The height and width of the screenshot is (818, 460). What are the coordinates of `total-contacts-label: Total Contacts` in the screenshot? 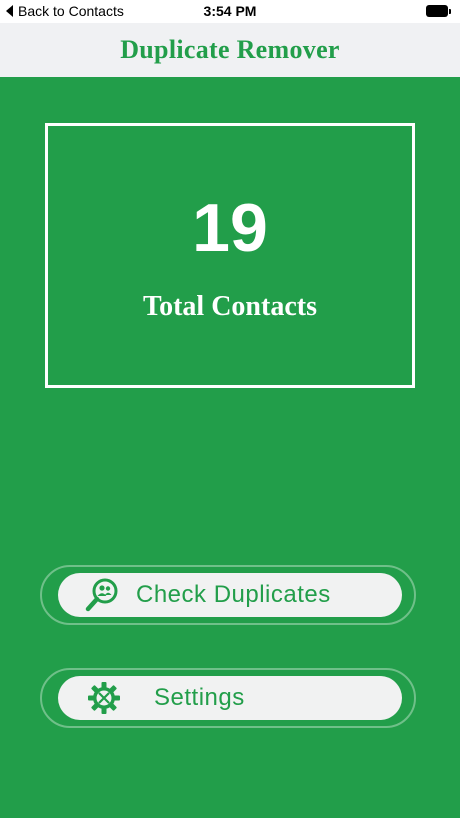 It's located at (230, 306).